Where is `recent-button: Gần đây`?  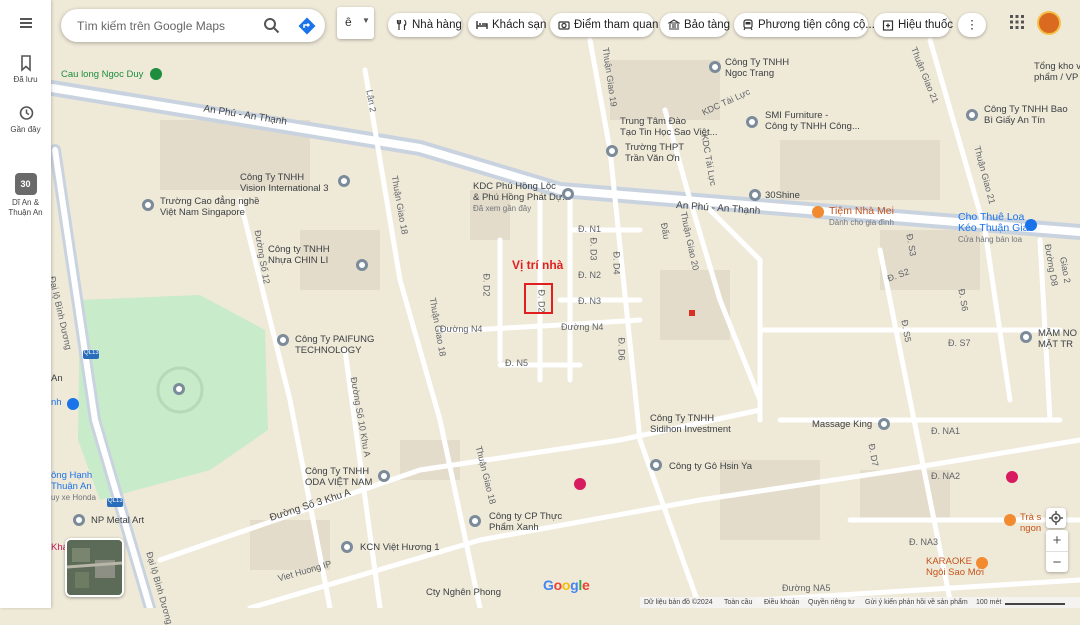 recent-button: Gần đây is located at coordinates (25, 119).